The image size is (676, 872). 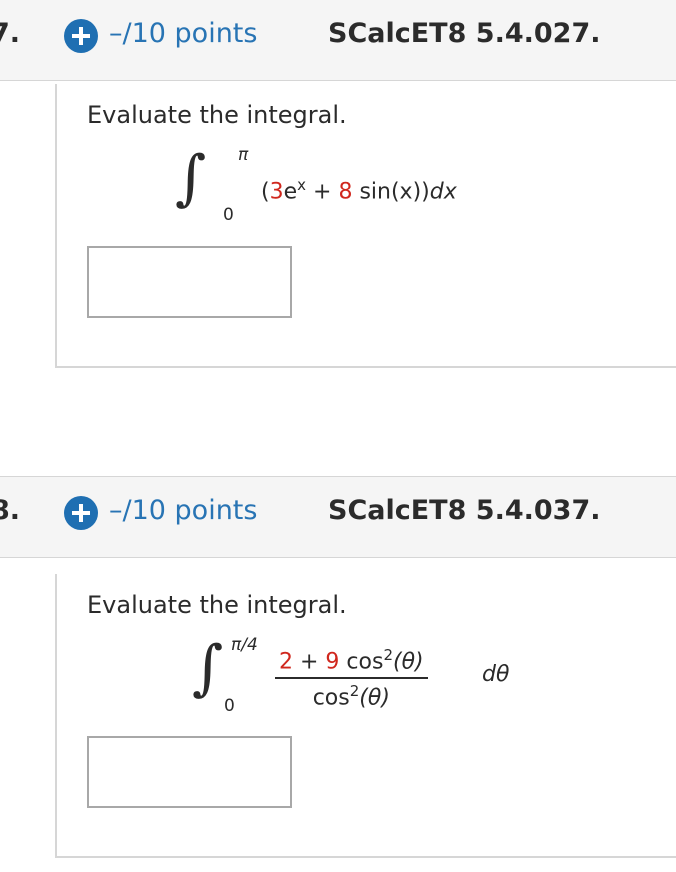 I want to click on integral-upper-limit: π/4, so click(x=244, y=645).